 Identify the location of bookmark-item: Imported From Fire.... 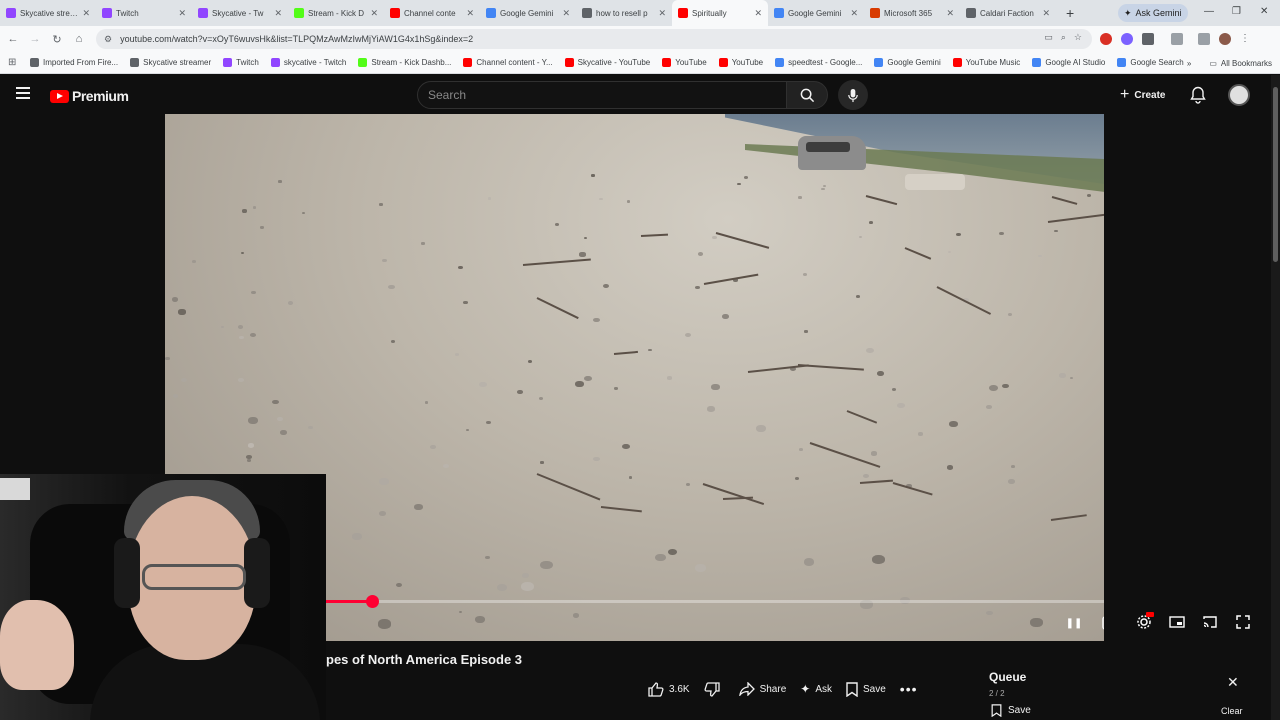
(74, 62).